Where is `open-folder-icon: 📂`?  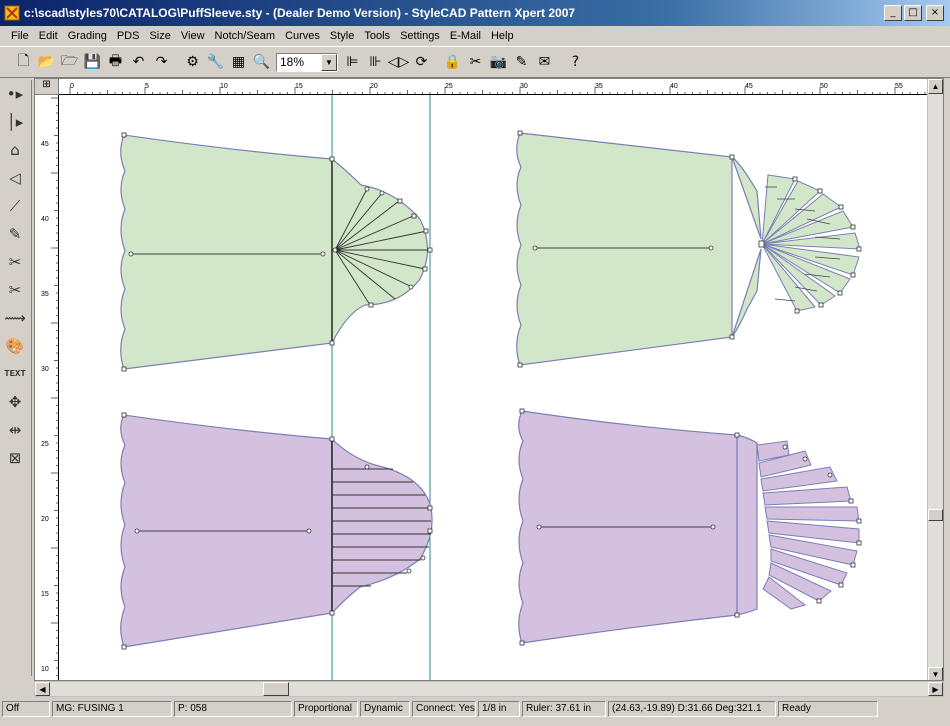 open-folder-icon: 📂 is located at coordinates (46, 62).